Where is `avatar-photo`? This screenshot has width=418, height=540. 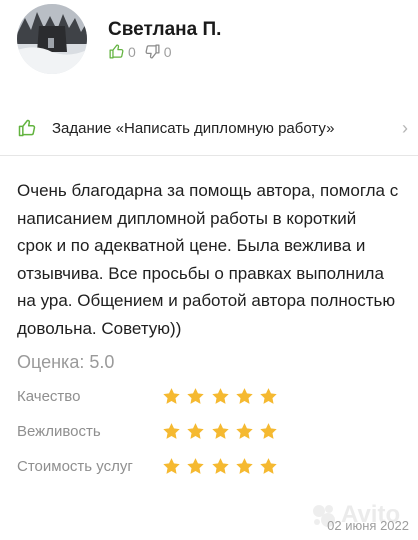
avatar-photo is located at coordinates (52, 39).